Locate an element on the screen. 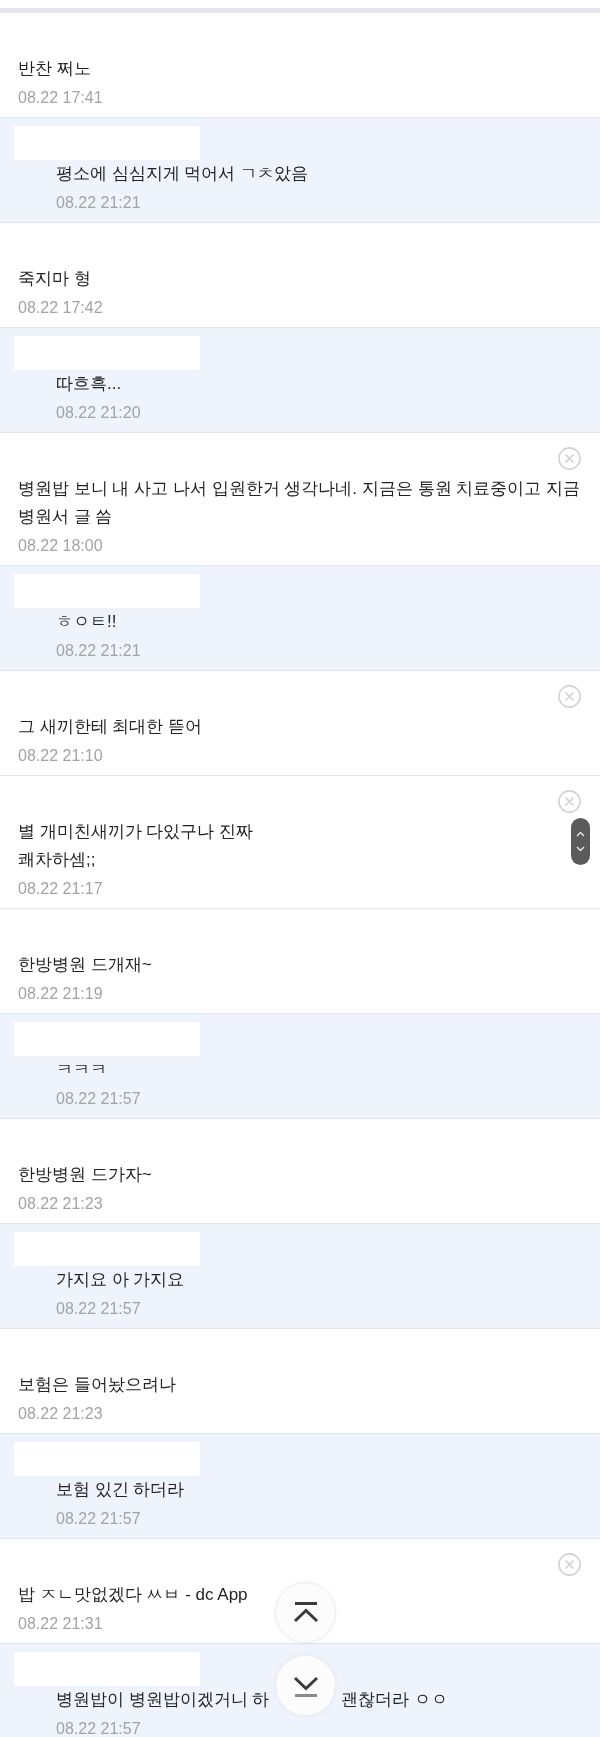 The image size is (600, 1737). chevron-up-bar-icon is located at coordinates (305, 1612).